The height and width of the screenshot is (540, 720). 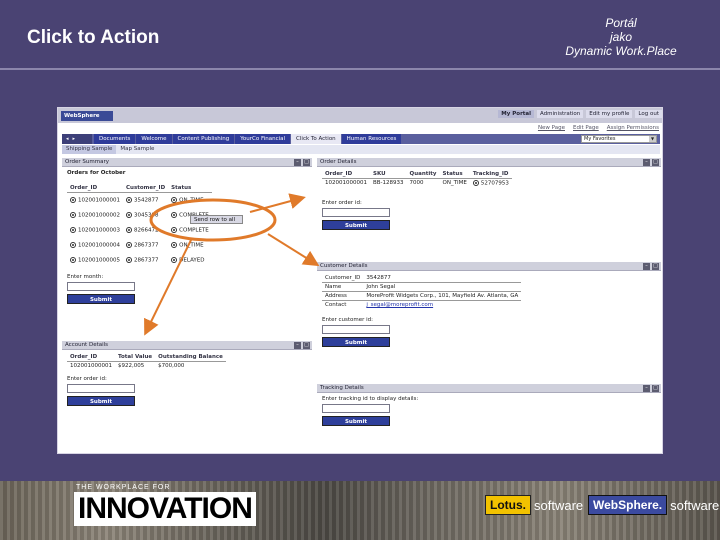 I want to click on portlet-title: Account Details, so click(x=87, y=345).